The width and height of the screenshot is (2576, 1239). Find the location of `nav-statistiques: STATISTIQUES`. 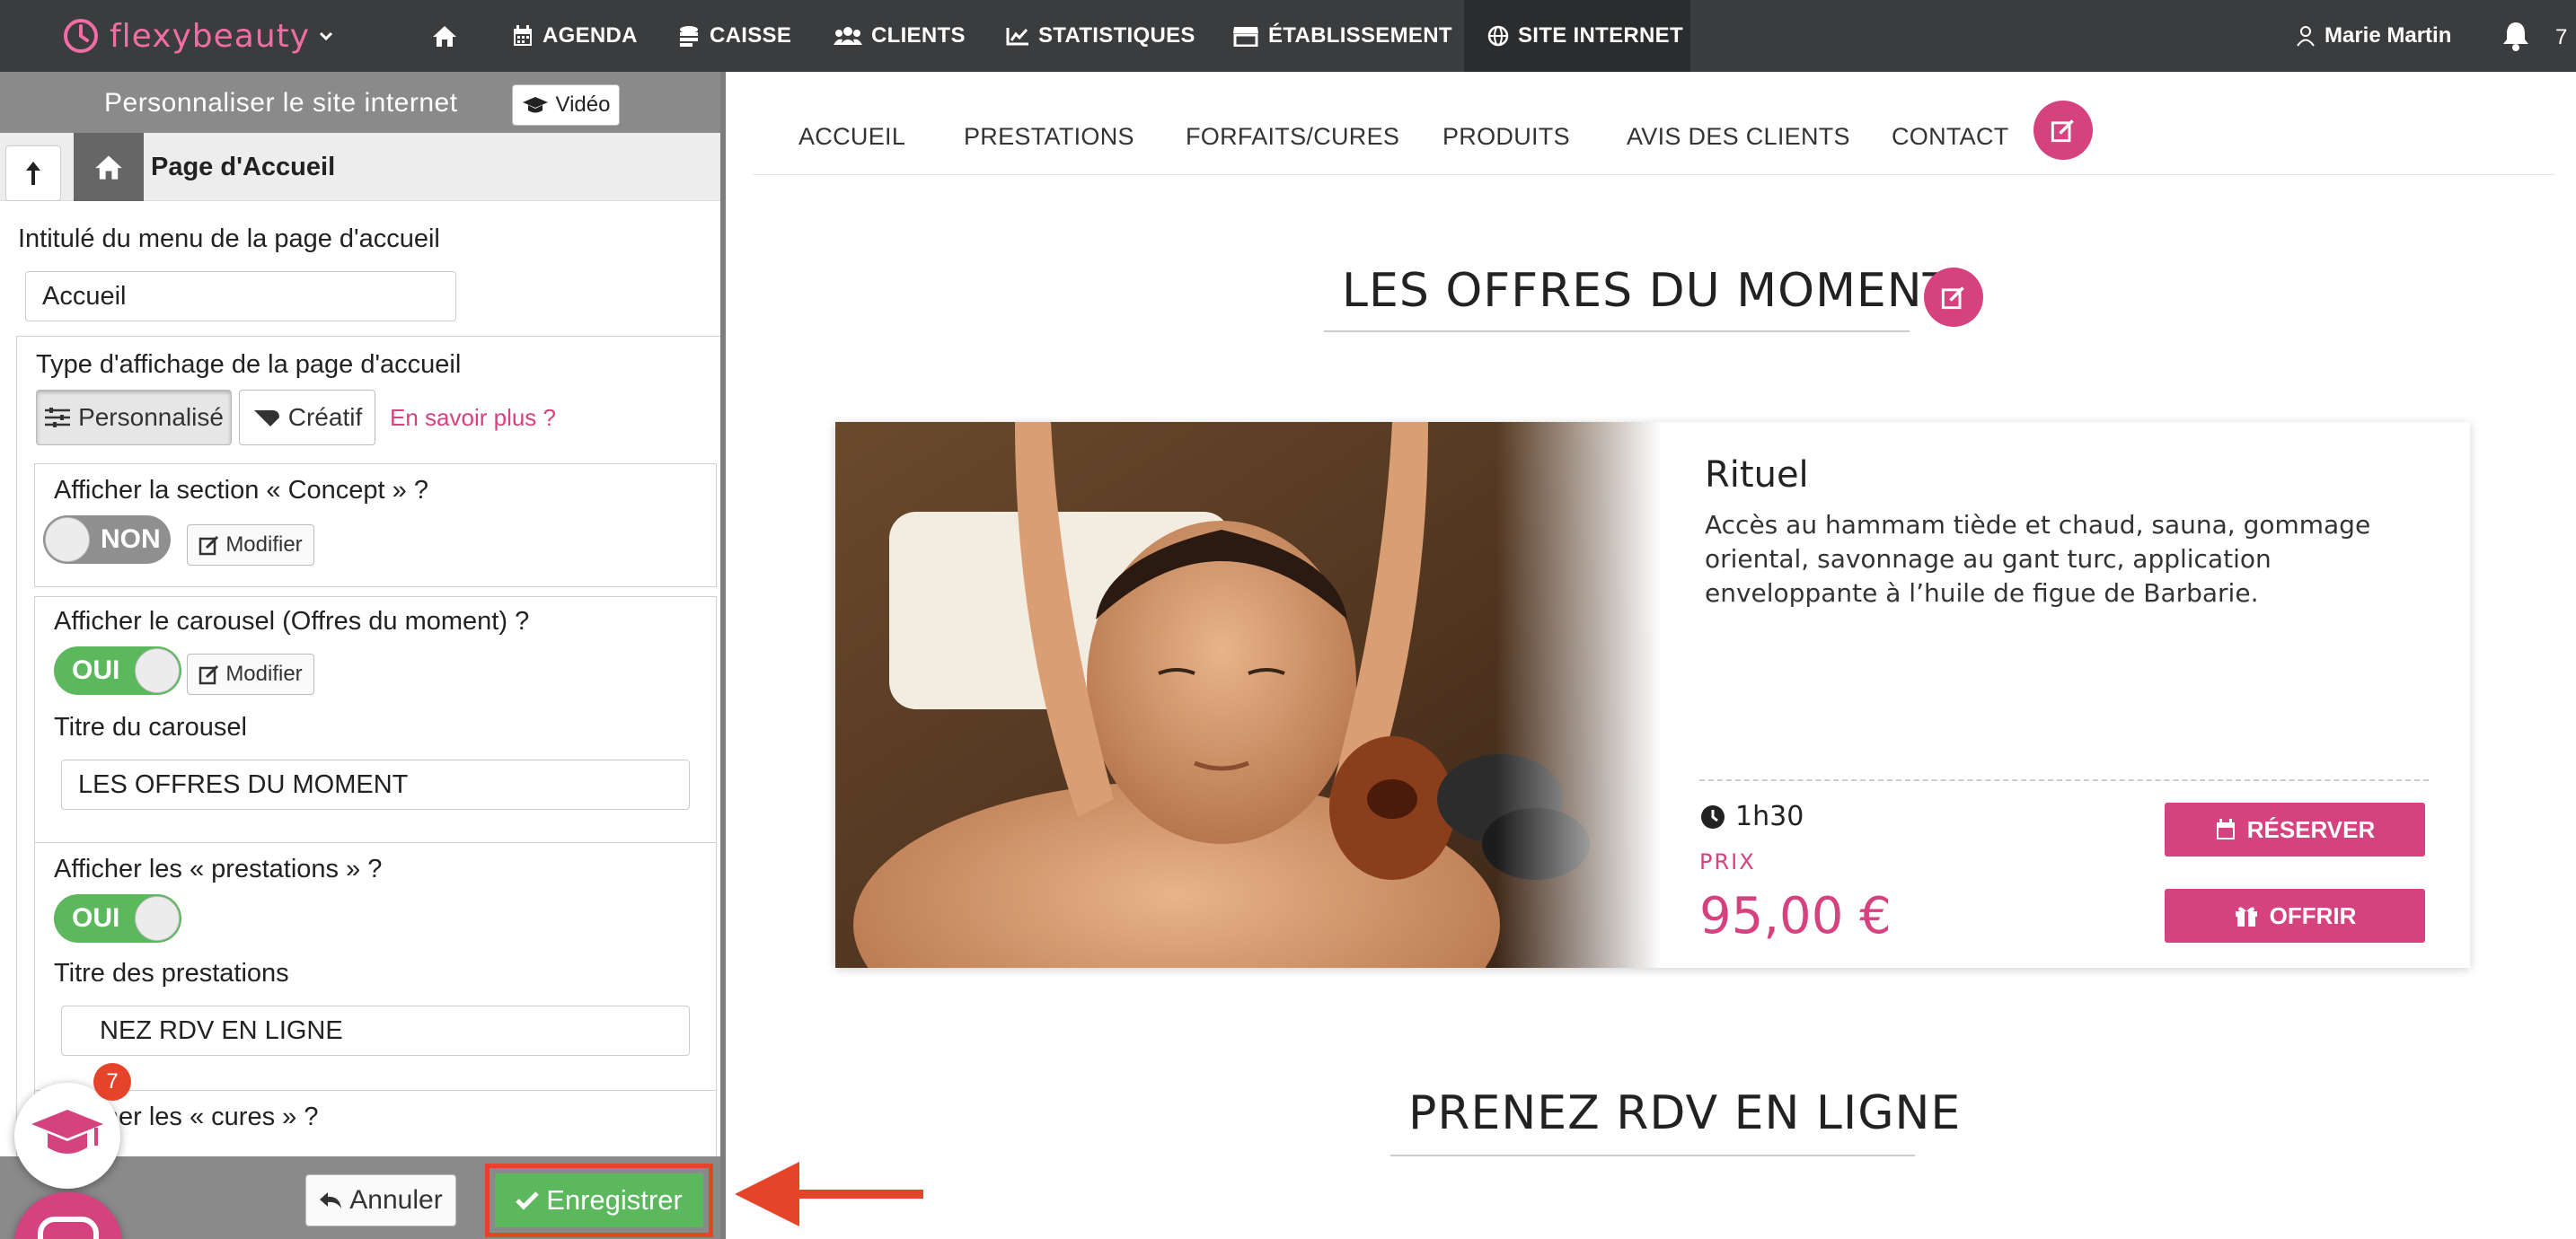

nav-statistiques: STATISTIQUES is located at coordinates (1100, 36).